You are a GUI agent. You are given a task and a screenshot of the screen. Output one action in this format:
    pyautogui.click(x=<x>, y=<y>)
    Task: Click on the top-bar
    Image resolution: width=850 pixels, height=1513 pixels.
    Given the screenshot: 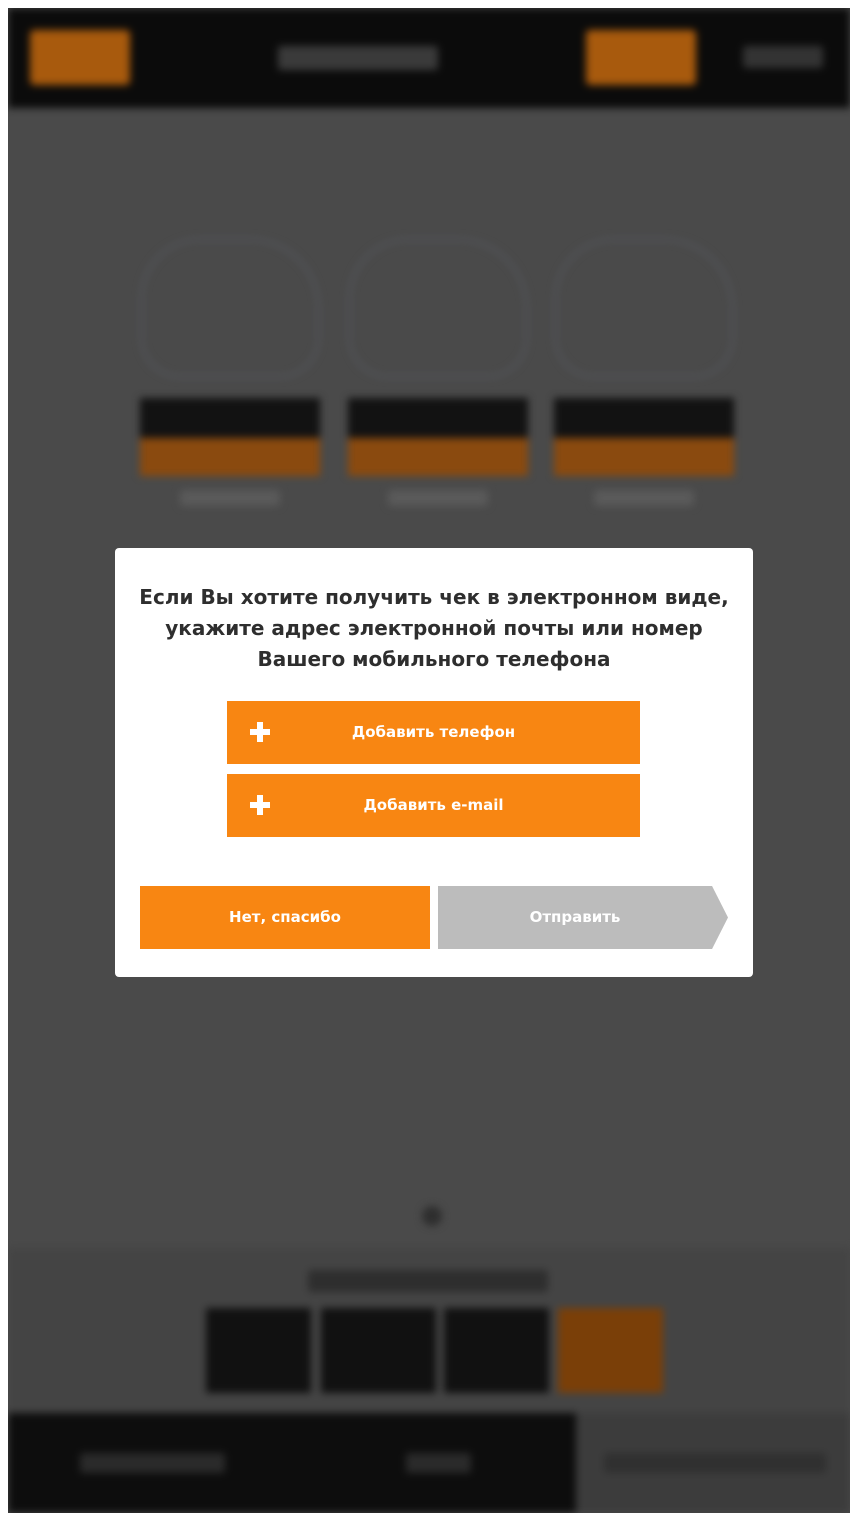 What is the action you would take?
    pyautogui.click(x=429, y=58)
    